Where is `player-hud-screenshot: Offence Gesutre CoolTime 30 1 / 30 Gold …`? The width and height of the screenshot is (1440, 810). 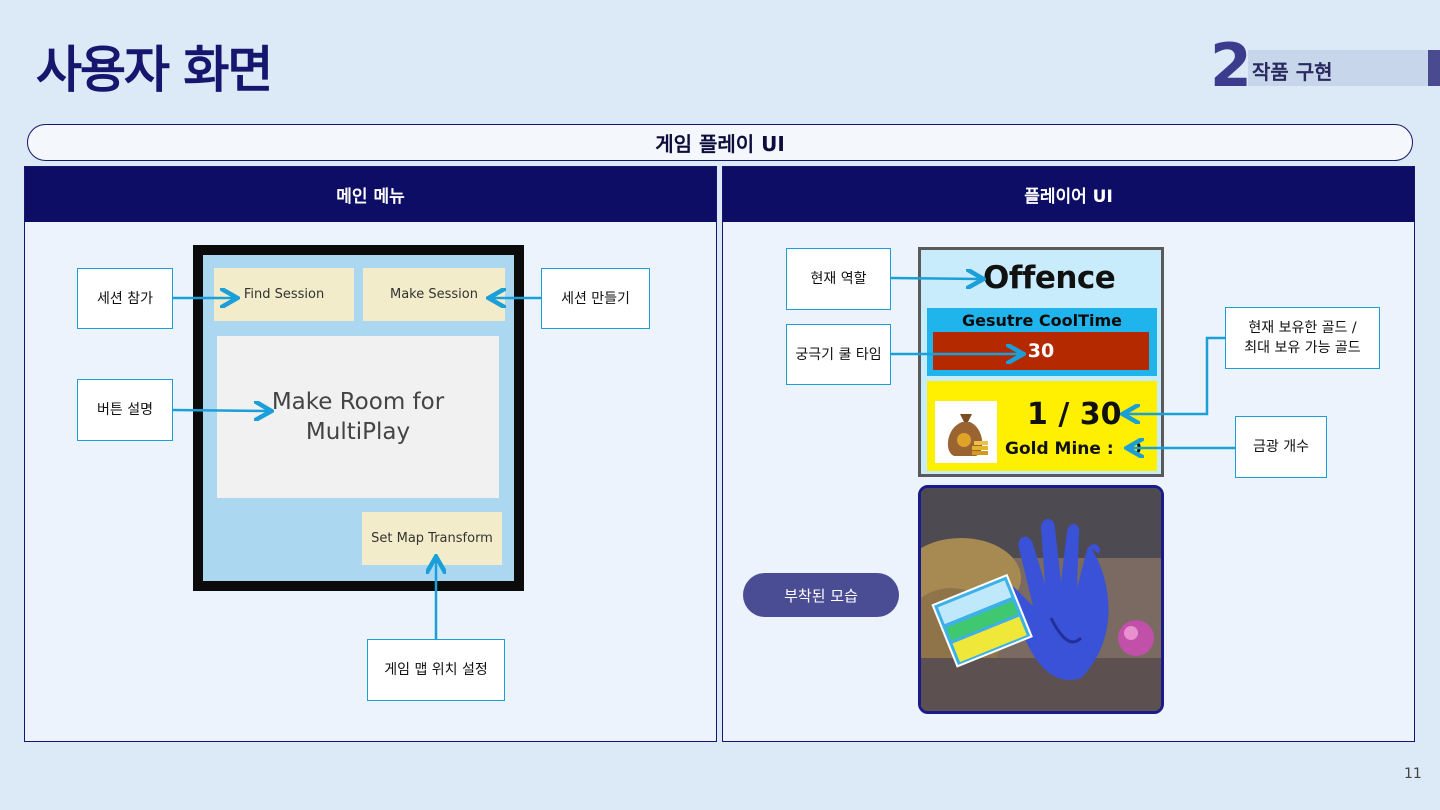
player-hud-screenshot: Offence Gesutre CoolTime 30 1 / 30 Gold … is located at coordinates (1041, 362).